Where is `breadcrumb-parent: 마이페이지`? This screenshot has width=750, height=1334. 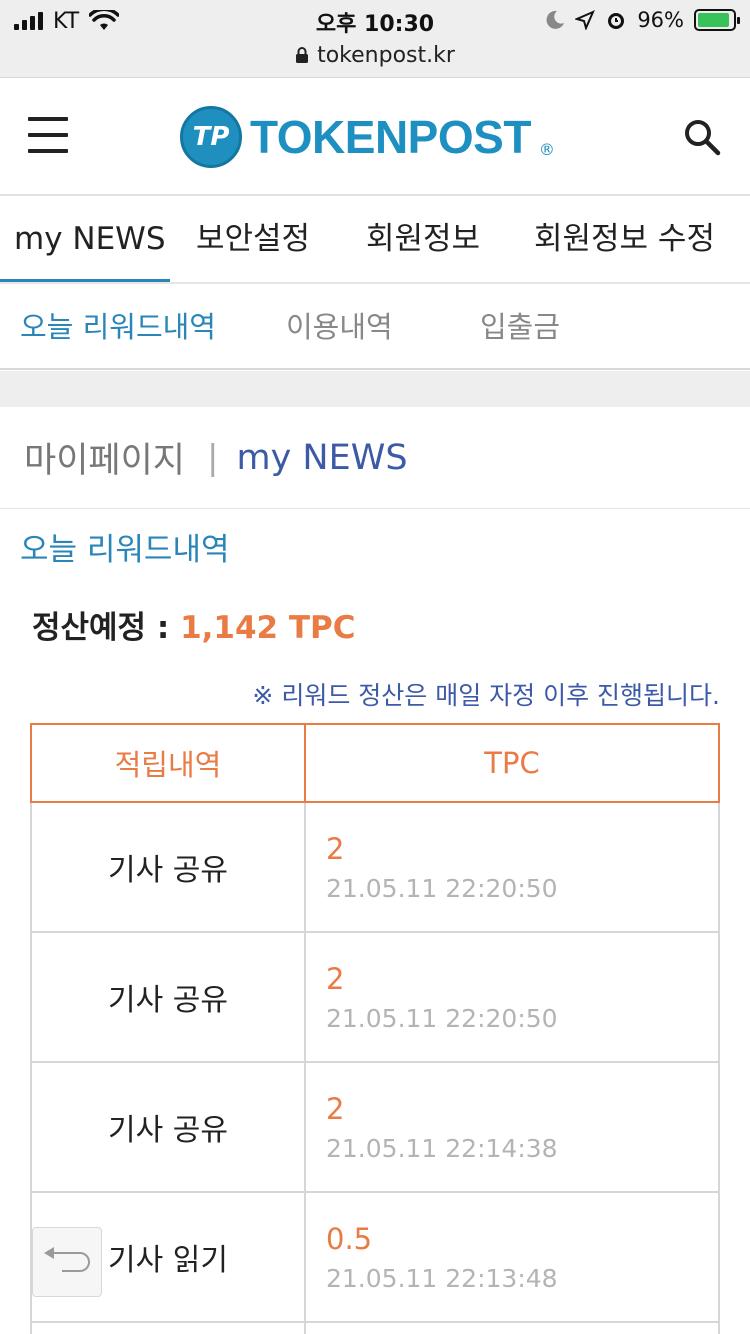 breadcrumb-parent: 마이페이지 is located at coordinates (104, 457).